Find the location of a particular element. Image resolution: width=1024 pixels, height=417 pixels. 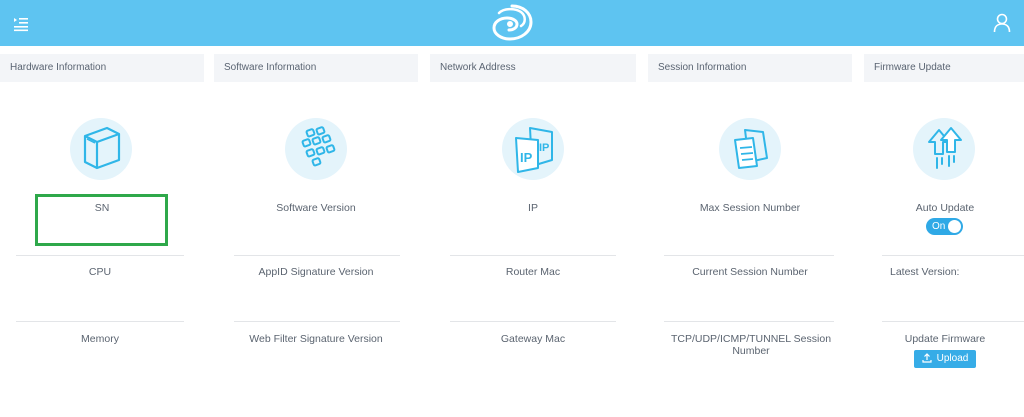

toggle-state-label: On is located at coordinates (939, 226).